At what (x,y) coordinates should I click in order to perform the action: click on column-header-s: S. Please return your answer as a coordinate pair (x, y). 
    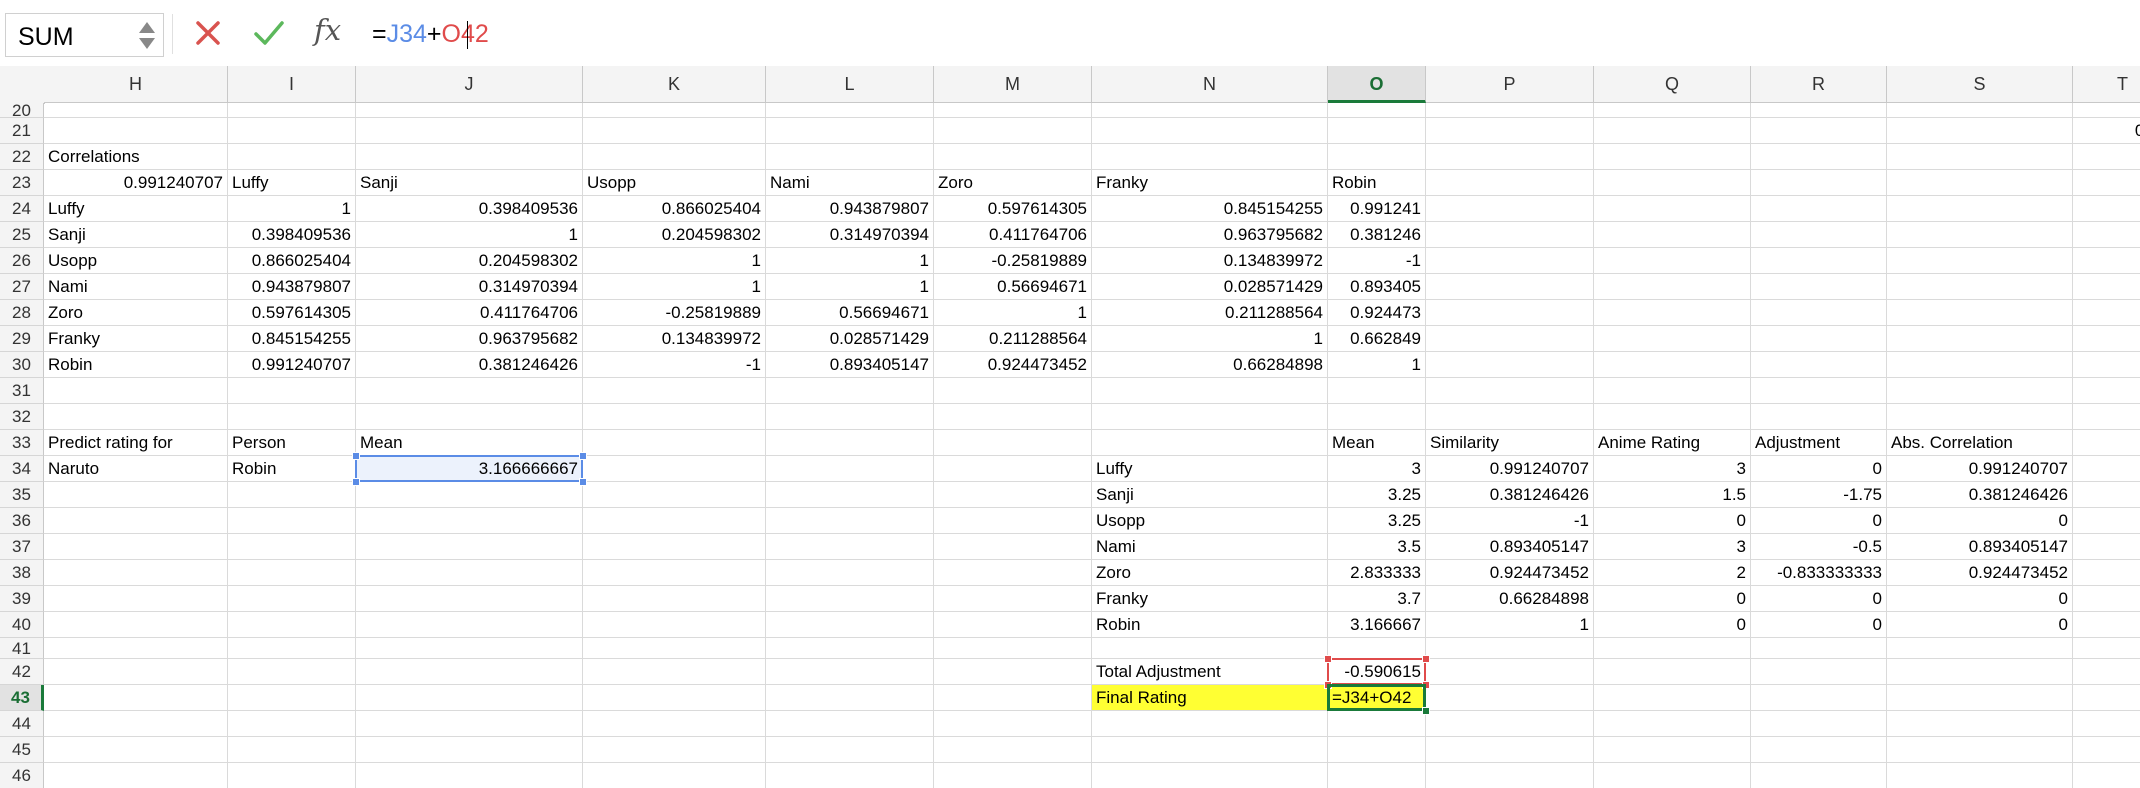
    Looking at the image, I should click on (1980, 84).